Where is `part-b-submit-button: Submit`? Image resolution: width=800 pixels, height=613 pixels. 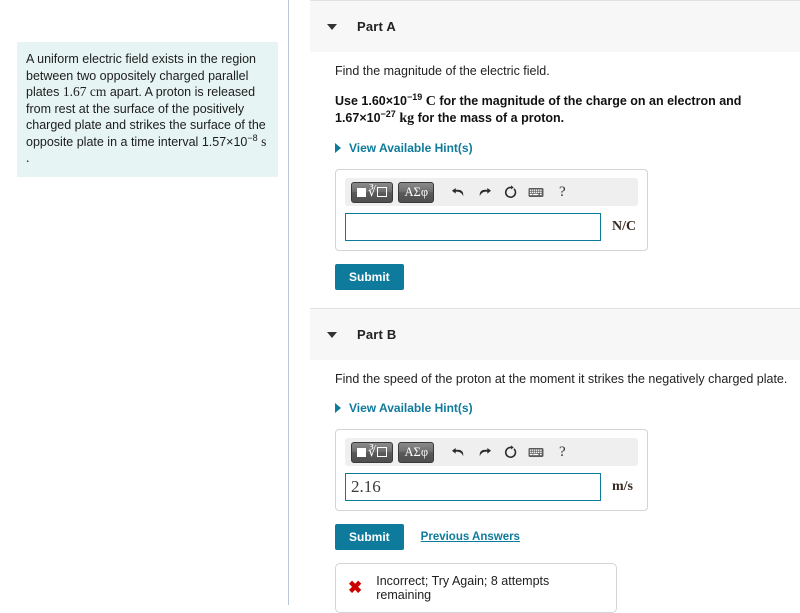 part-b-submit-button: Submit is located at coordinates (369, 537).